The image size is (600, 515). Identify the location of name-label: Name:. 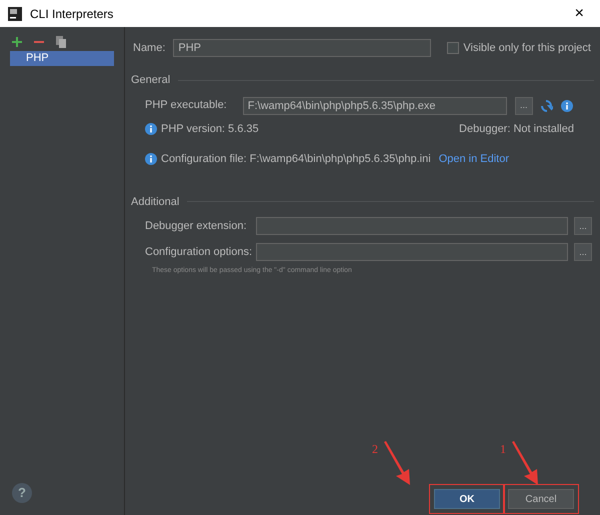
(149, 48).